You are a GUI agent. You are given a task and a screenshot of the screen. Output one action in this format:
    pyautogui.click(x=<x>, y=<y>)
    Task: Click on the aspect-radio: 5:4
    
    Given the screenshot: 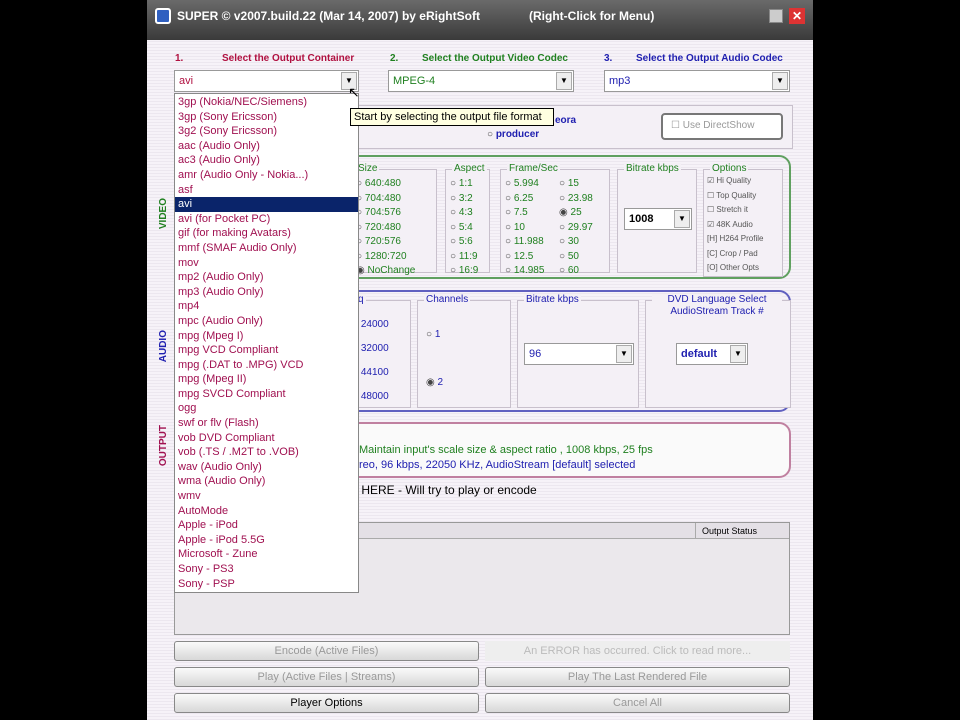 What is the action you would take?
    pyautogui.click(x=461, y=227)
    